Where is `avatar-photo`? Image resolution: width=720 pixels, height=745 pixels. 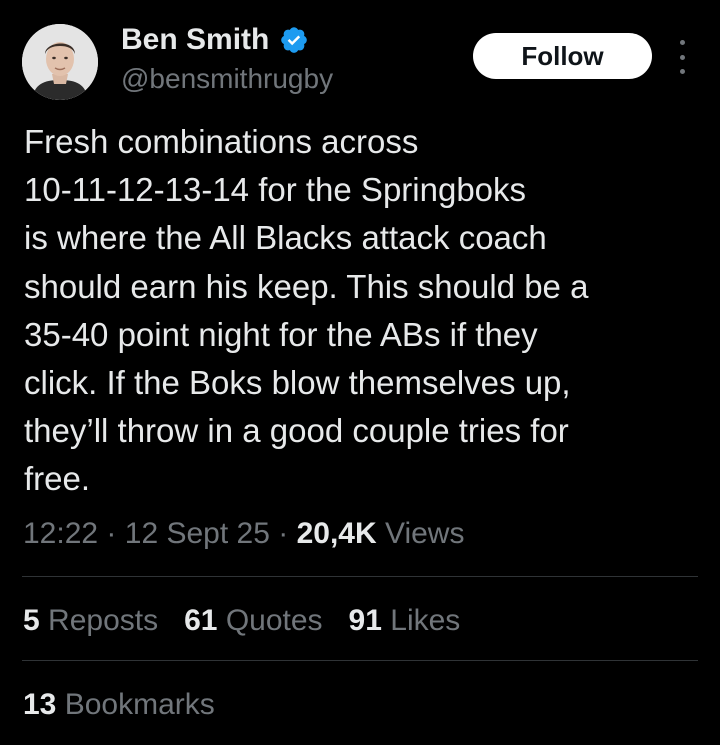 avatar-photo is located at coordinates (60, 62).